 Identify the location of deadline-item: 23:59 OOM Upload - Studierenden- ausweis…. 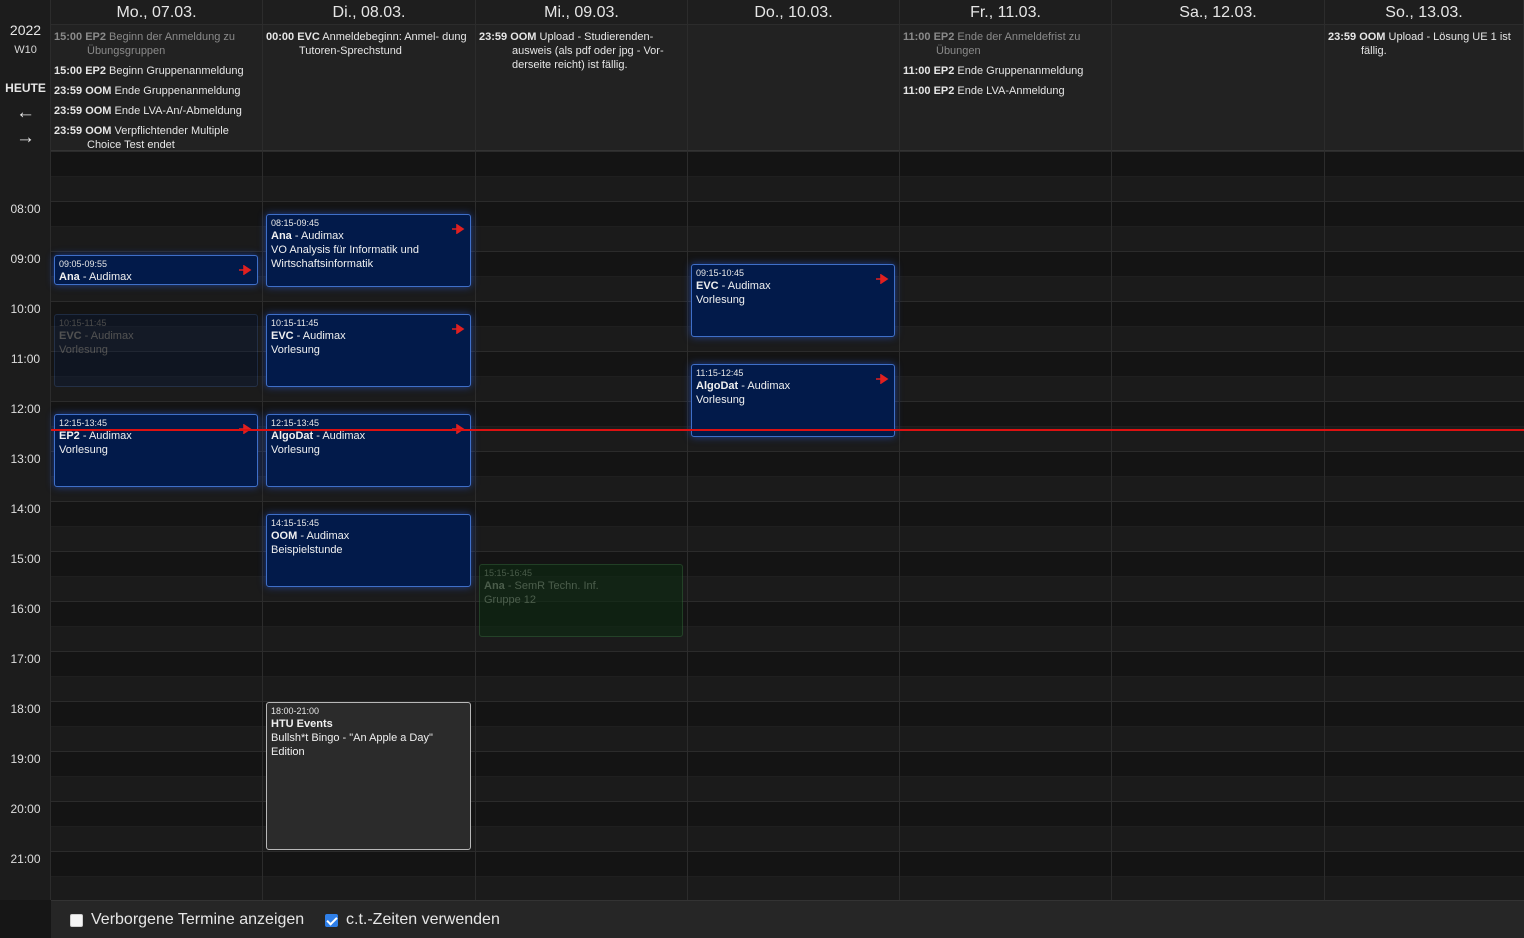
(581, 51).